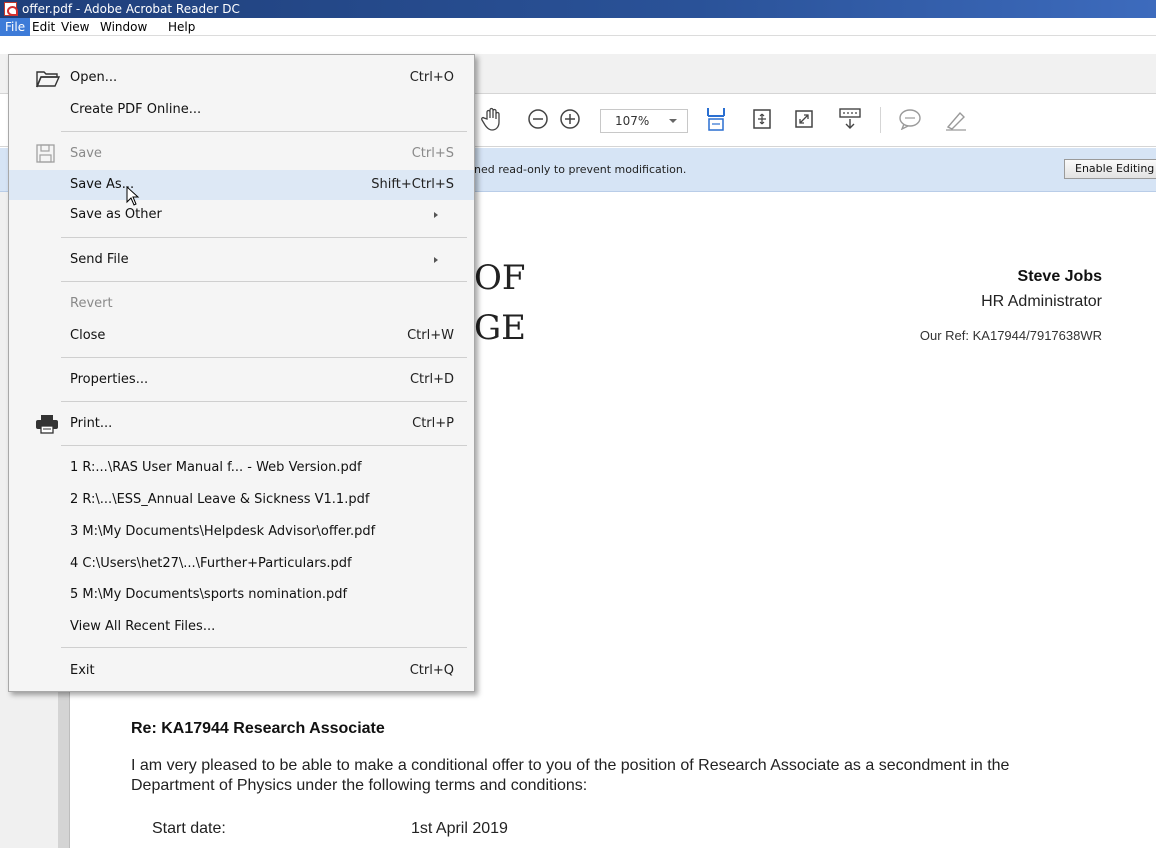 The width and height of the screenshot is (1156, 848). Describe the element at coordinates (910, 119) in the screenshot. I see `comment-icon` at that location.